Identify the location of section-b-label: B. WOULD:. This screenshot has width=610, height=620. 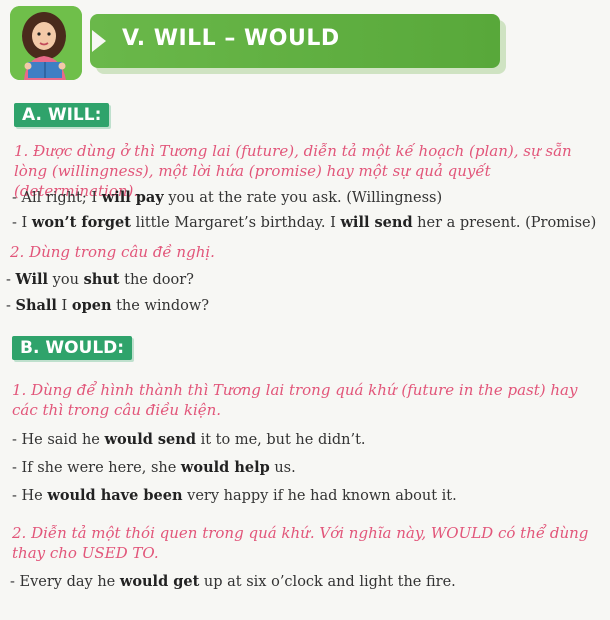
(72, 348).